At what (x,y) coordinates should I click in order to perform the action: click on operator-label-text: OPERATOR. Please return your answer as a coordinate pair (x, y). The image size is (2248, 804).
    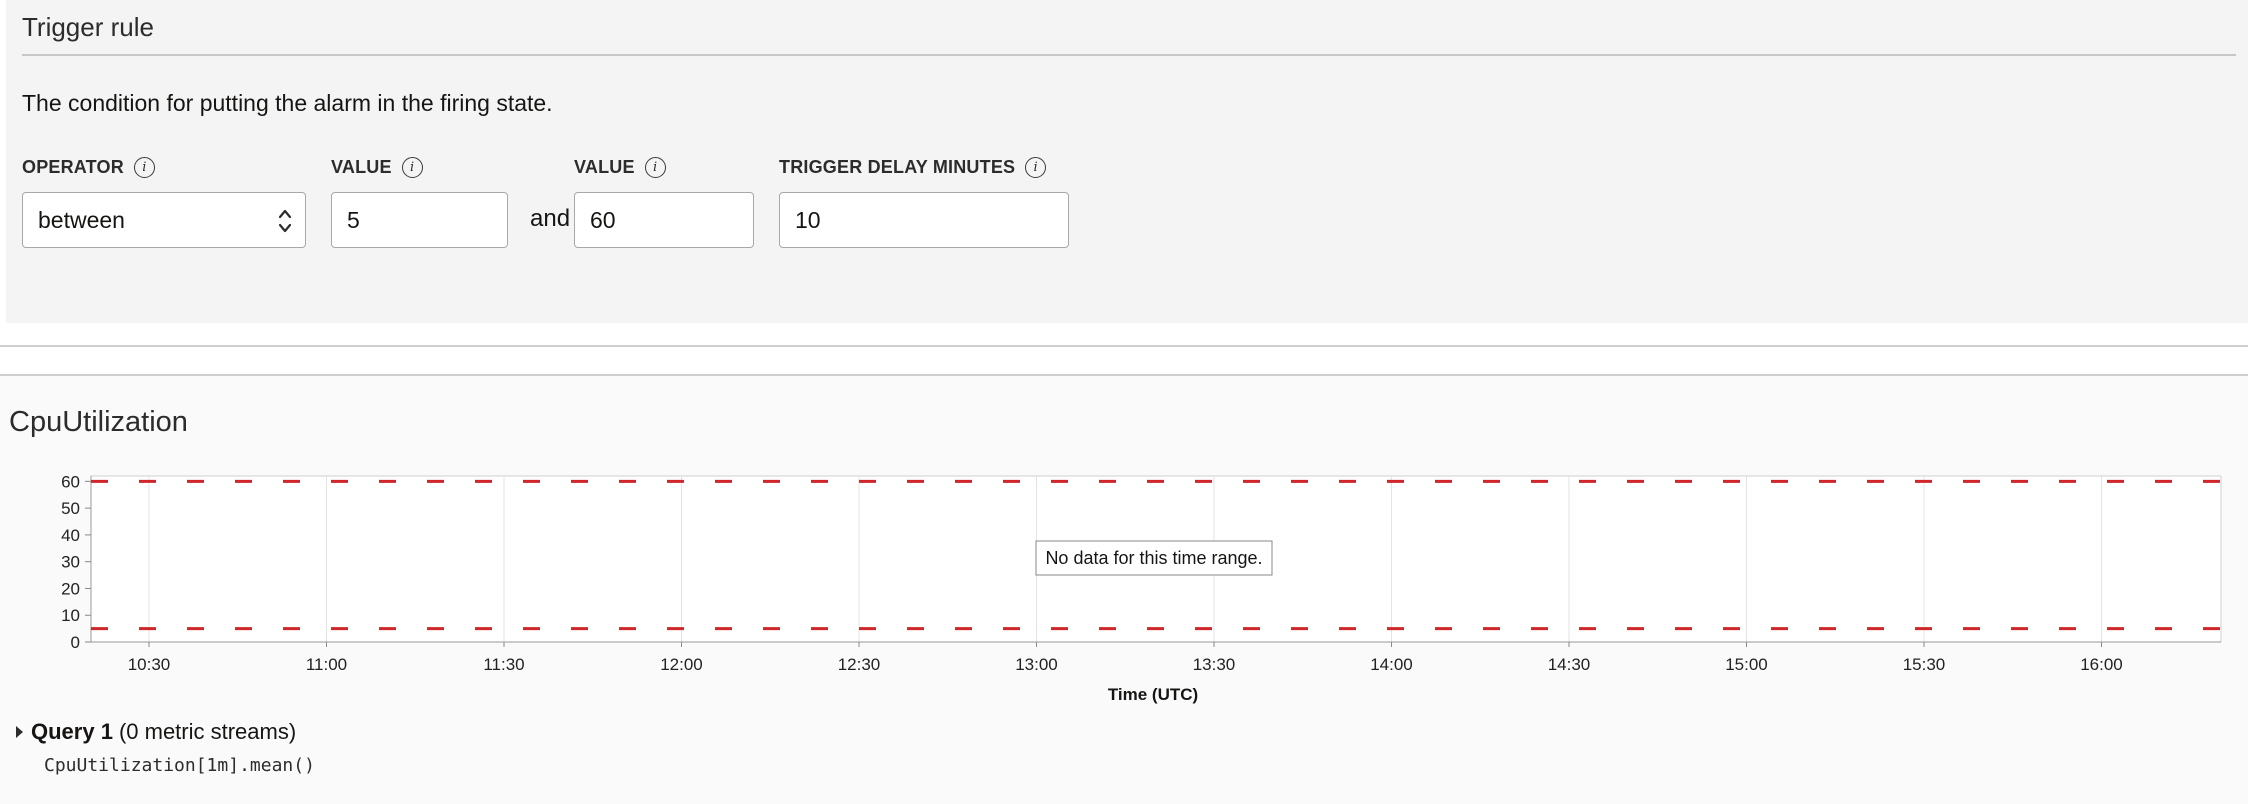
    Looking at the image, I should click on (73, 167).